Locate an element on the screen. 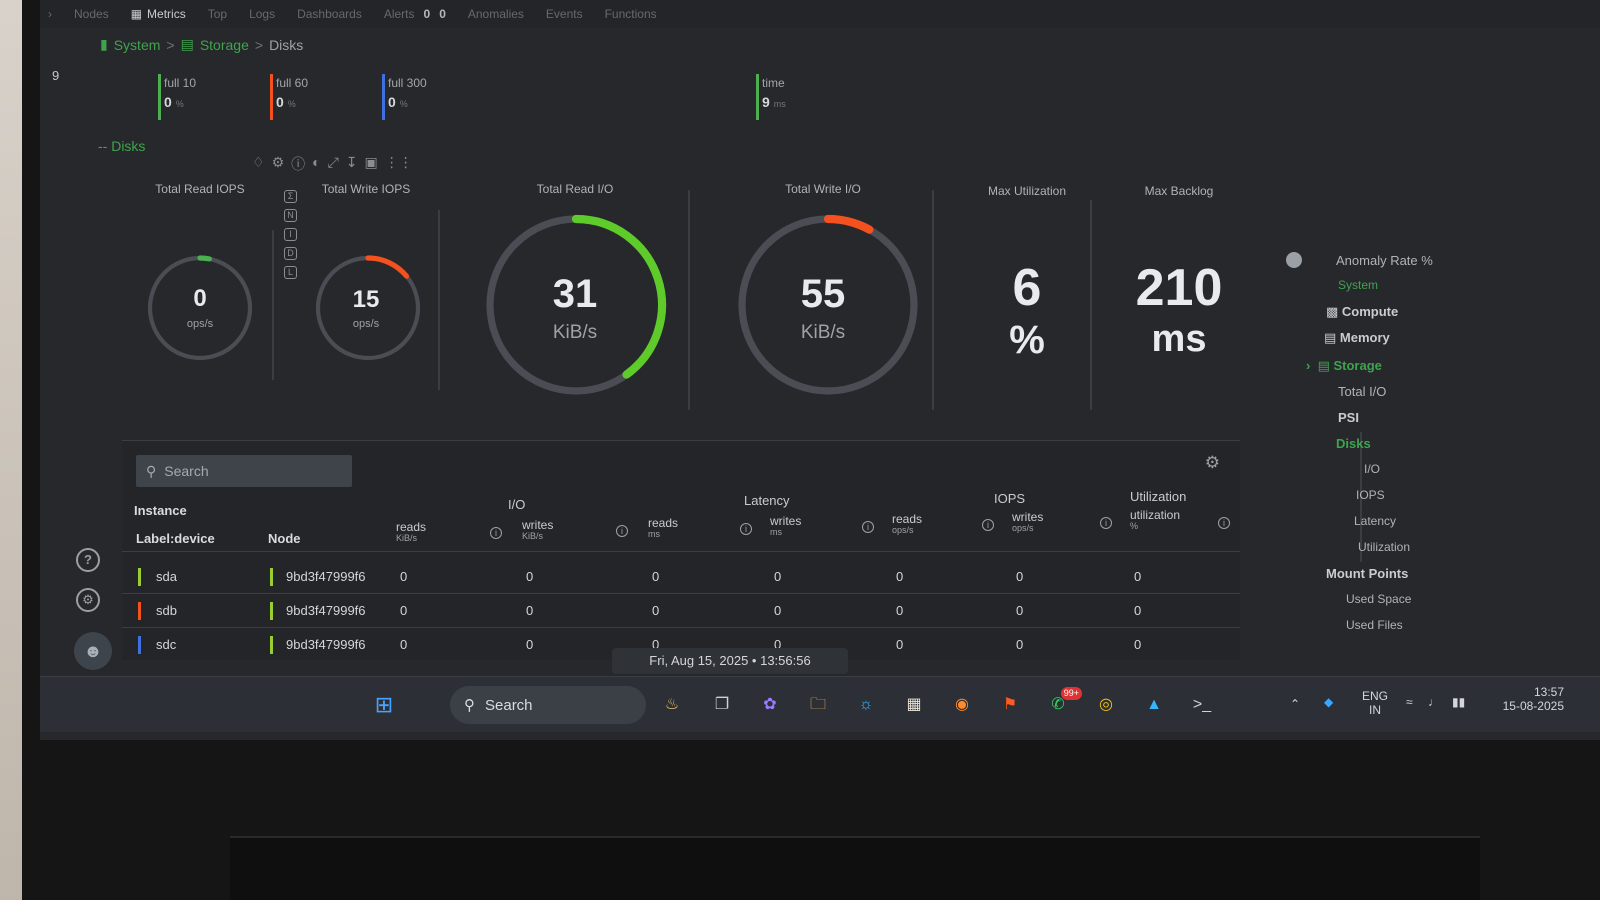 Image resolution: width=1600 pixels, height=900 pixels. gauge-total-write-iops: Total Write IOPS 15 ops/s is located at coordinates (366, 297).